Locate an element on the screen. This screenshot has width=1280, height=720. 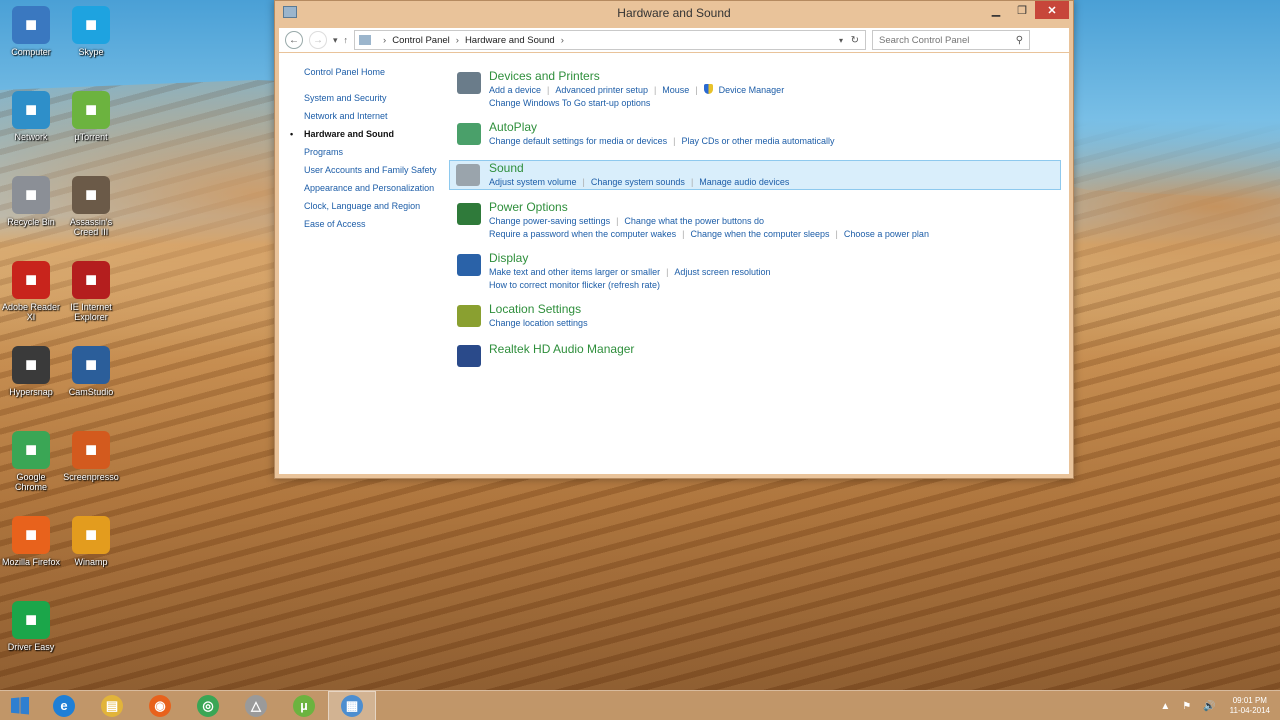
taskbar-file-explorer: ▤ is located at coordinates (112, 705).